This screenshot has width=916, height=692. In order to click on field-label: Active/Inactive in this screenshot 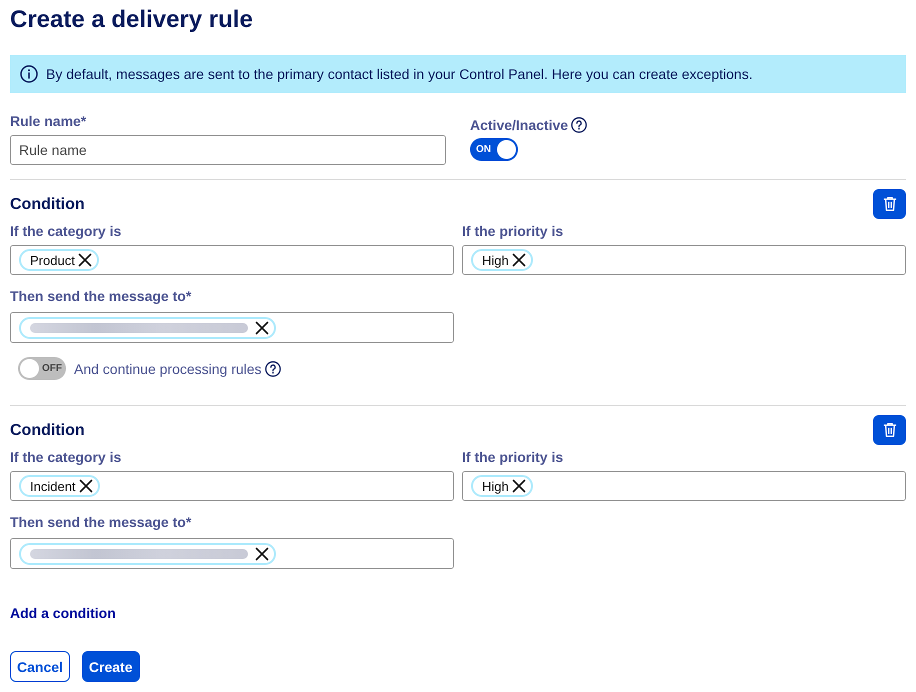, I will do `click(519, 125)`.